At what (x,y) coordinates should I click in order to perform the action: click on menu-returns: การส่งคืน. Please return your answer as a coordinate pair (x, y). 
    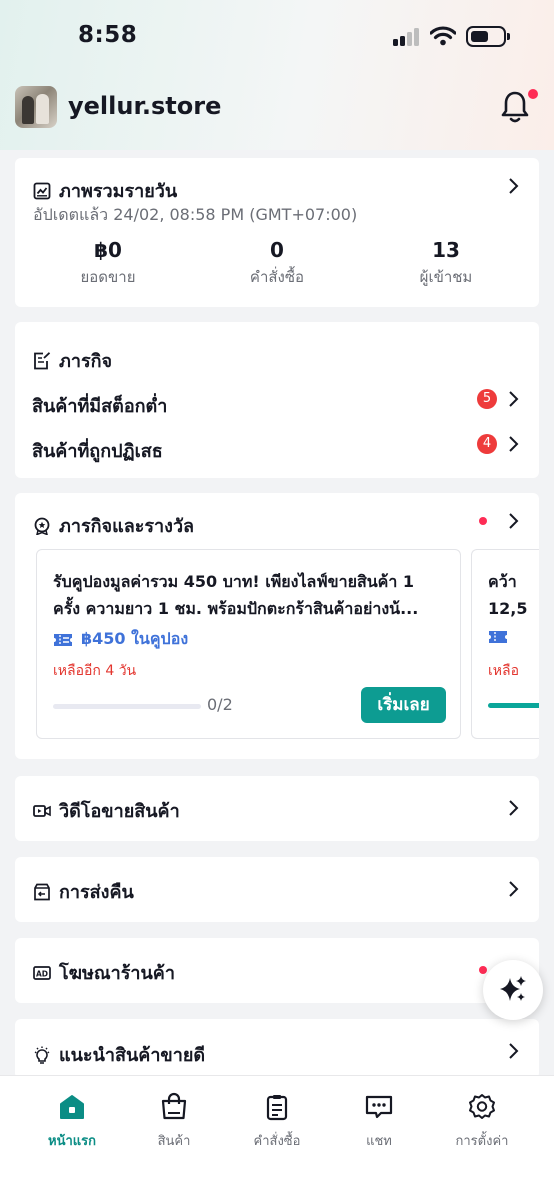
    Looking at the image, I should click on (277, 889).